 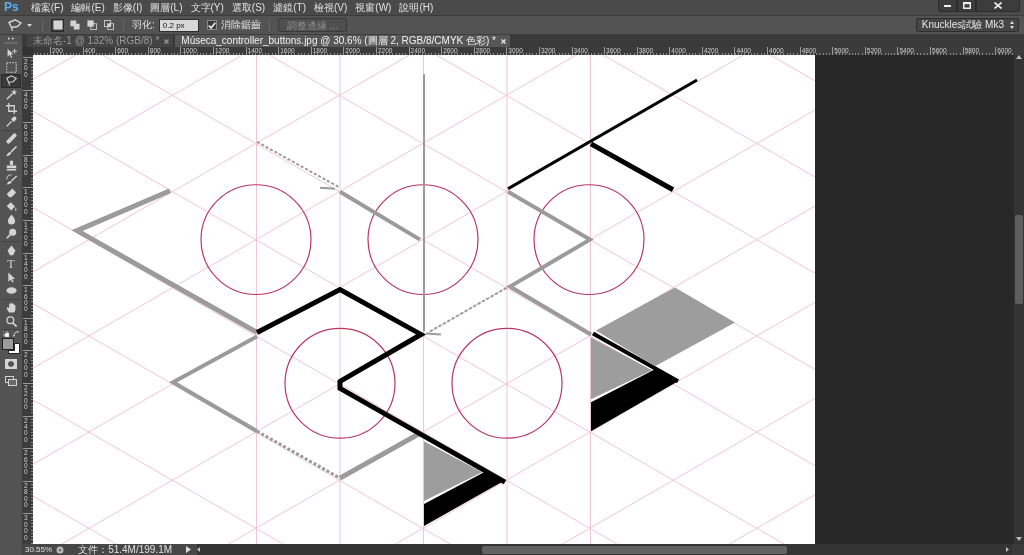 I want to click on checkmark-icon, so click(x=211, y=25).